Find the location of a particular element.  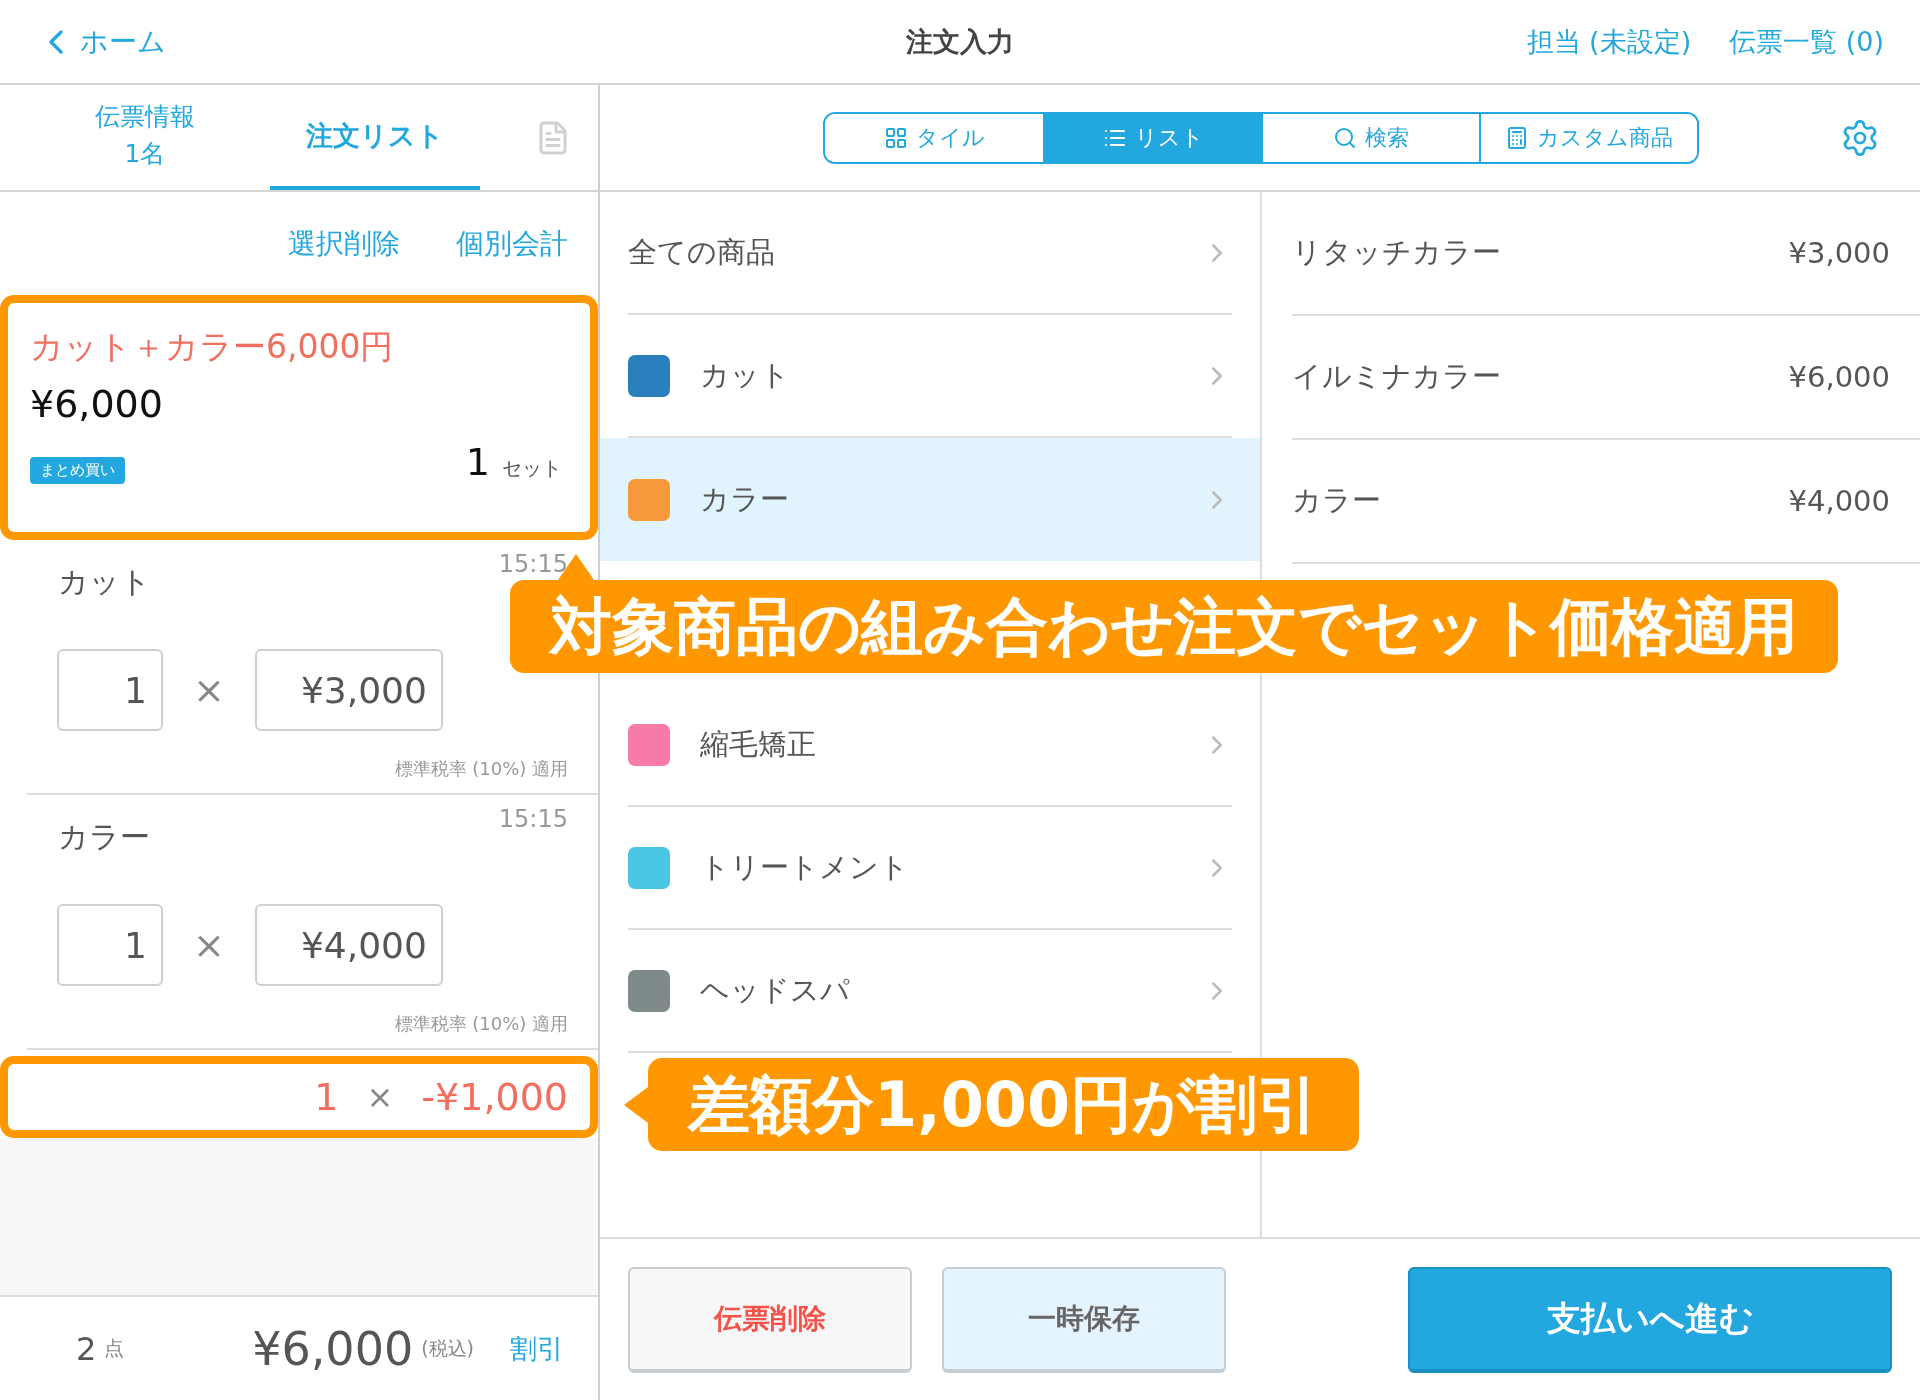

product-price: ¥3,000 is located at coordinates (1839, 253).